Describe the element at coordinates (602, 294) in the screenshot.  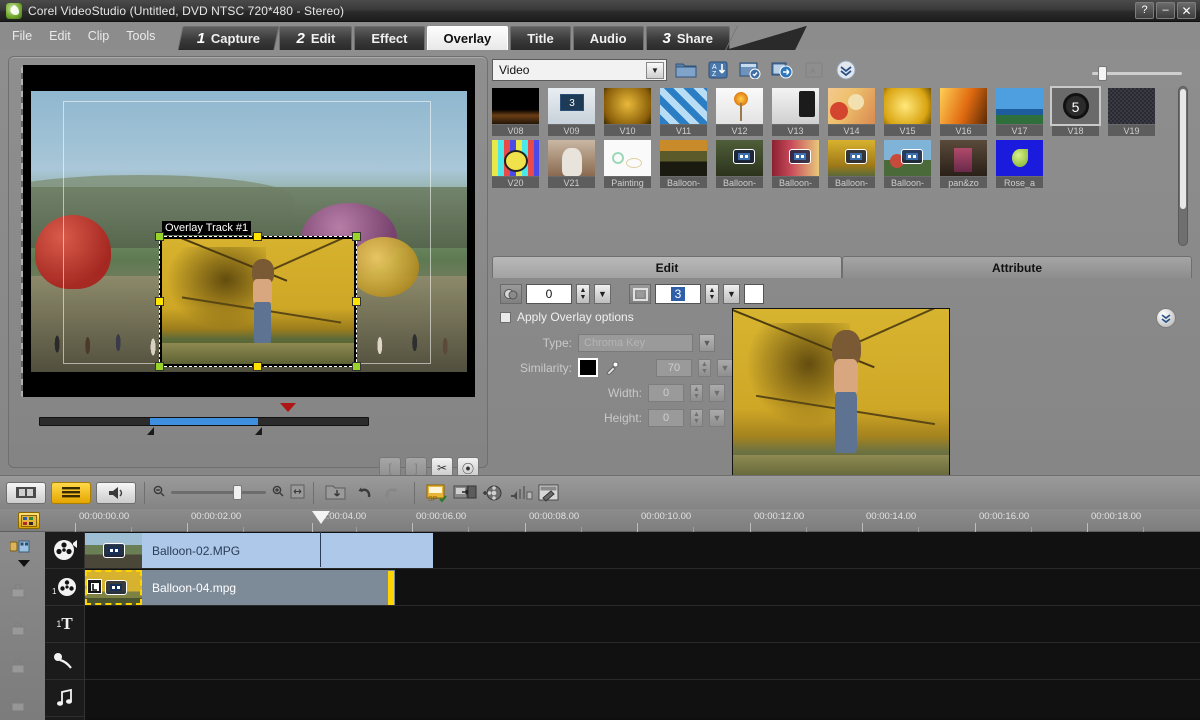
I see `softness-dropdown-button: ▼` at that location.